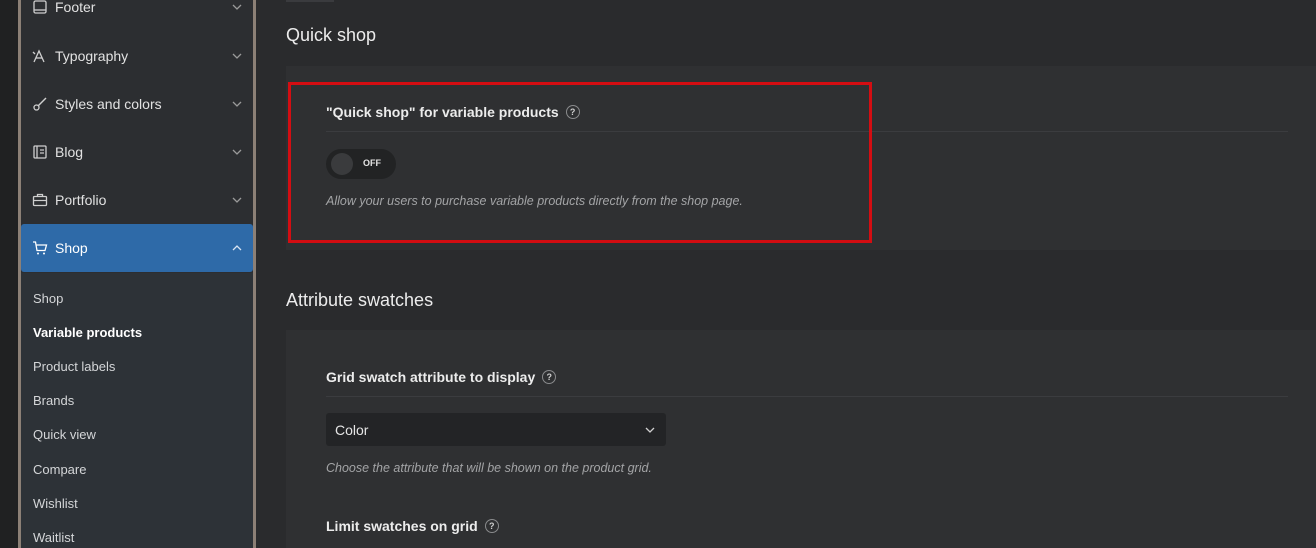 The height and width of the screenshot is (548, 1316). Describe the element at coordinates (55, 503) in the screenshot. I see `submenu-item-wishlist: Wishlist` at that location.